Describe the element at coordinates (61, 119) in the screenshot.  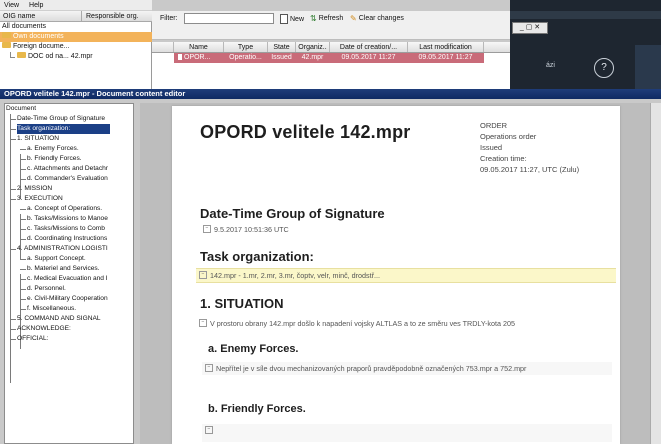
I see `tree-item: Date-Time Group of Signature` at that location.